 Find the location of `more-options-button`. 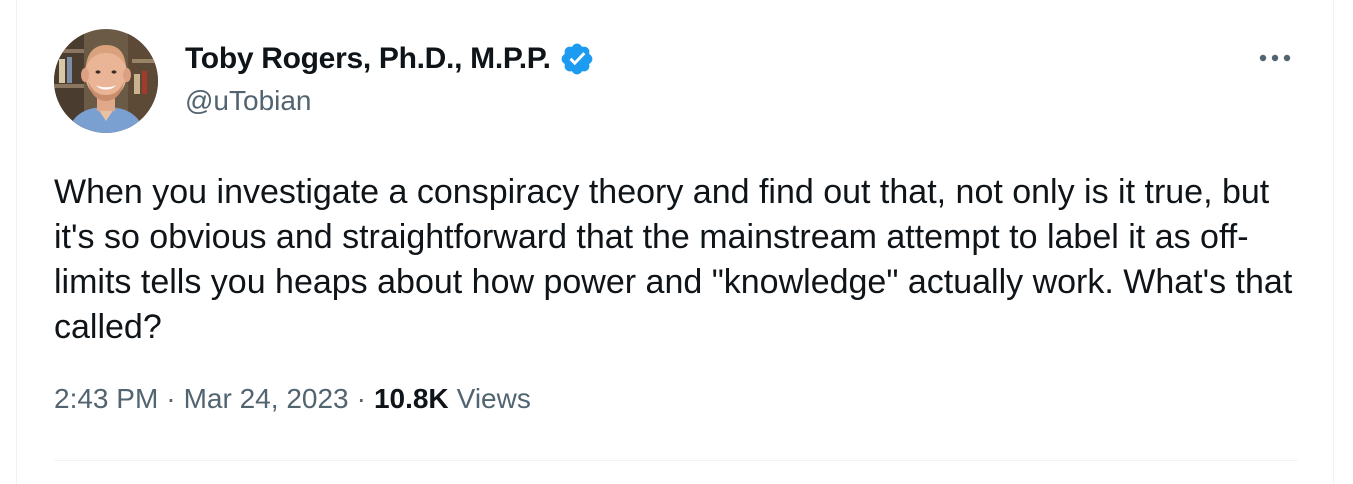

more-options-button is located at coordinates (1275, 58).